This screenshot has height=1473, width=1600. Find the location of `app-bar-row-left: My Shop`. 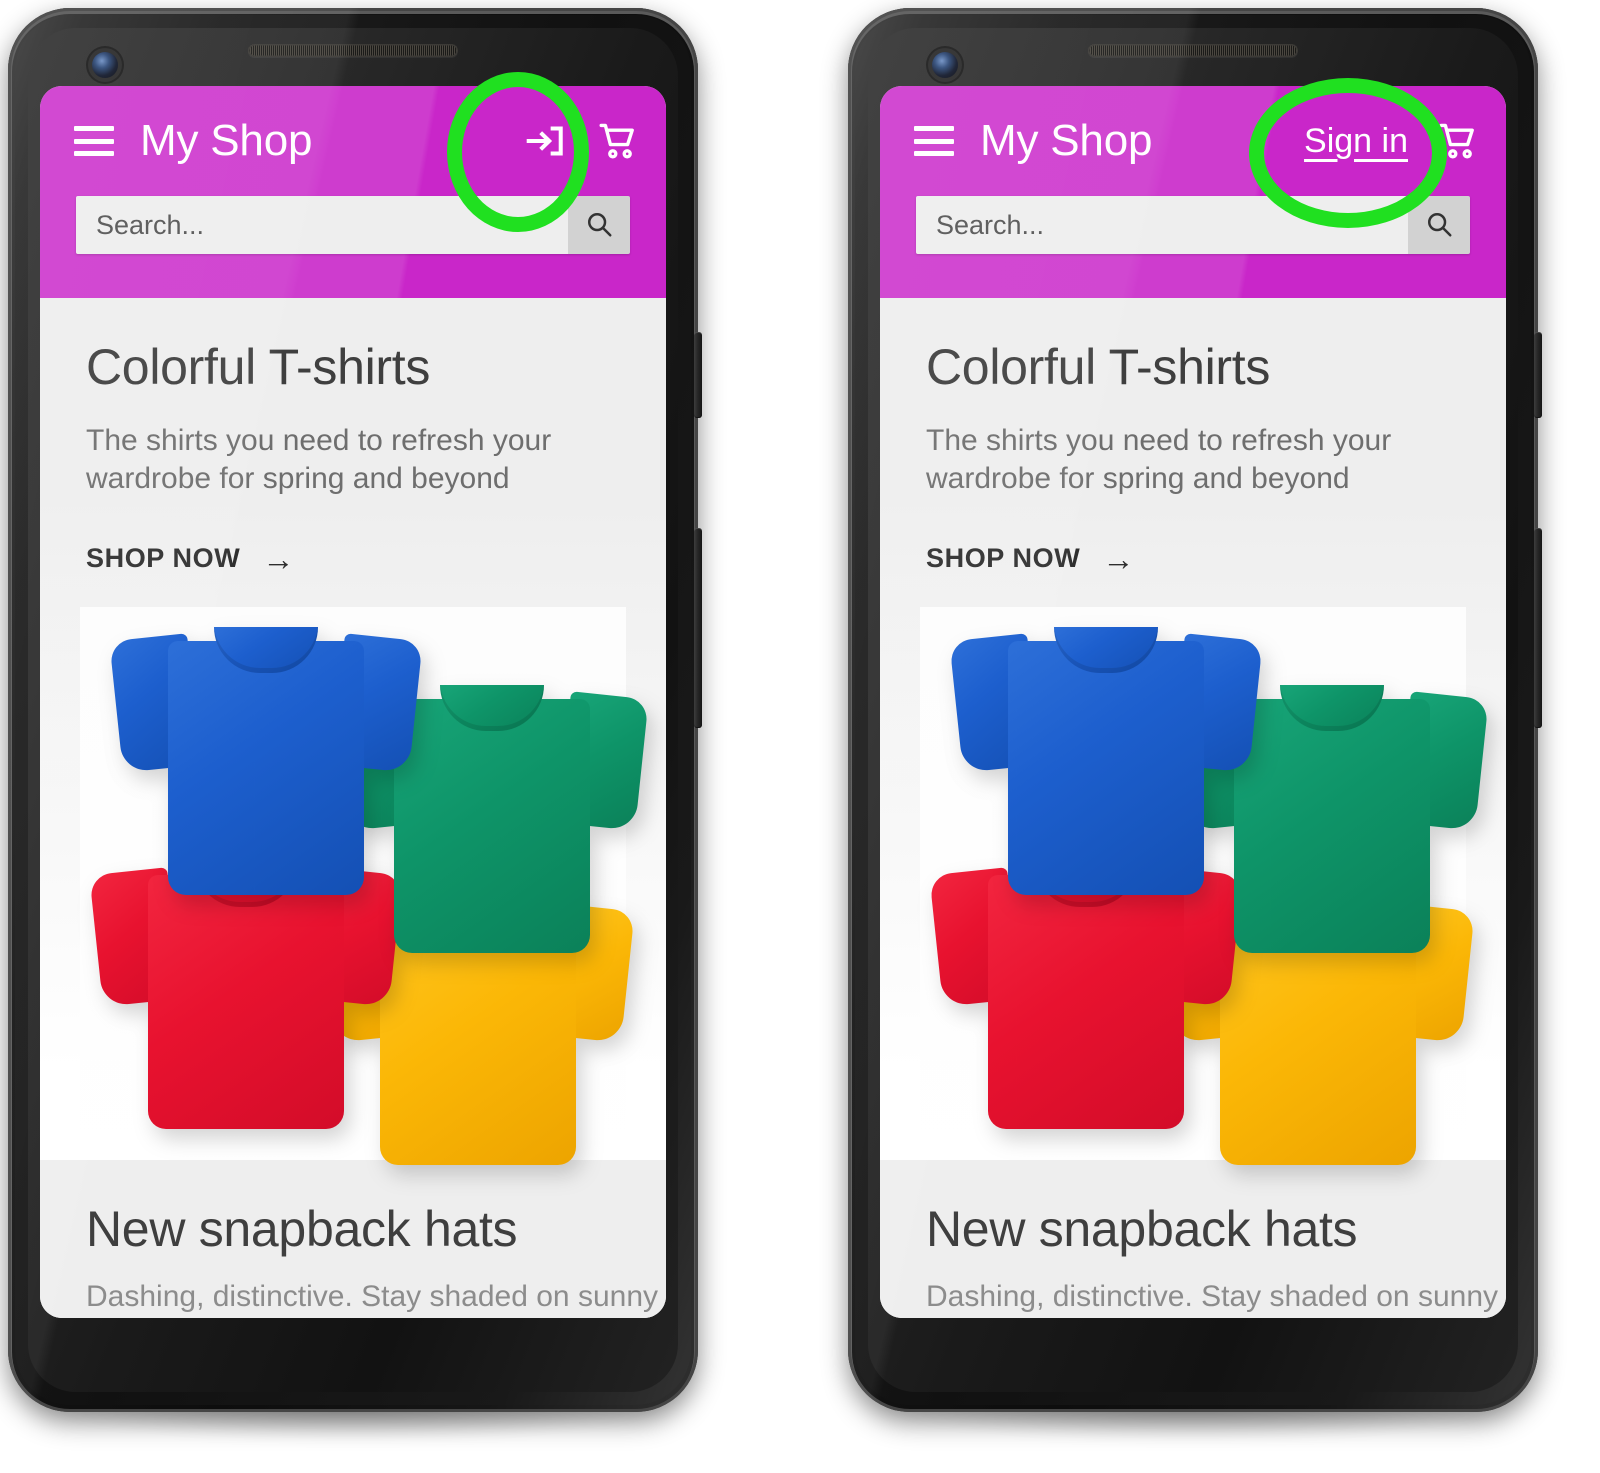

app-bar-row-left: My Shop is located at coordinates (353, 141).